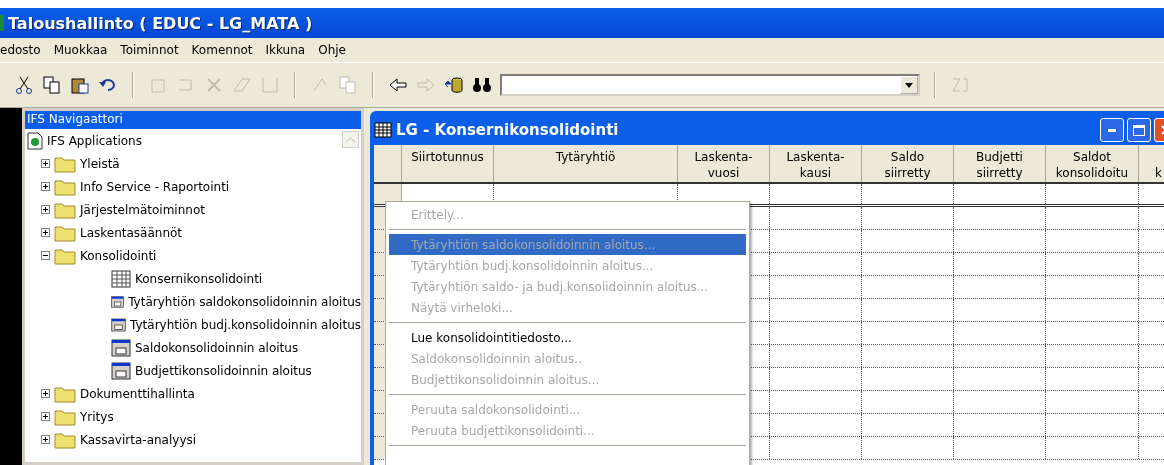 The width and height of the screenshot is (1164, 465). What do you see at coordinates (223, 370) in the screenshot?
I see `tree-item: Budjettikonsolidoinnin aloitus` at bounding box center [223, 370].